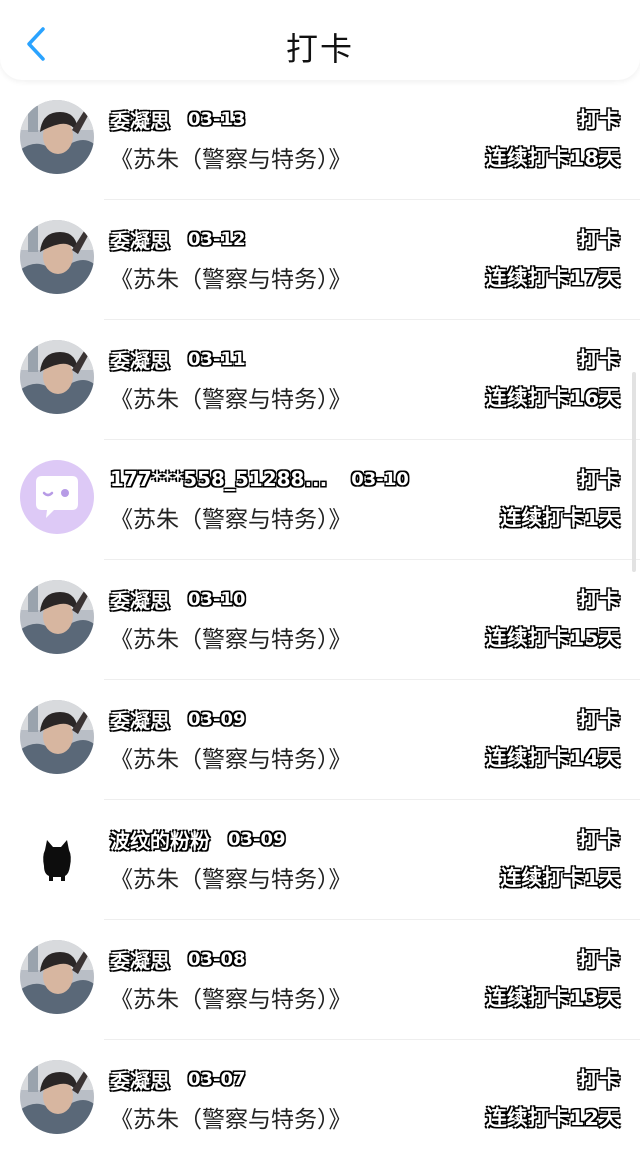  I want to click on checkin-row: 委凝思 03-07 《苏朱（警察与特务）》 打卡 连续打卡12天, so click(320, 1100).